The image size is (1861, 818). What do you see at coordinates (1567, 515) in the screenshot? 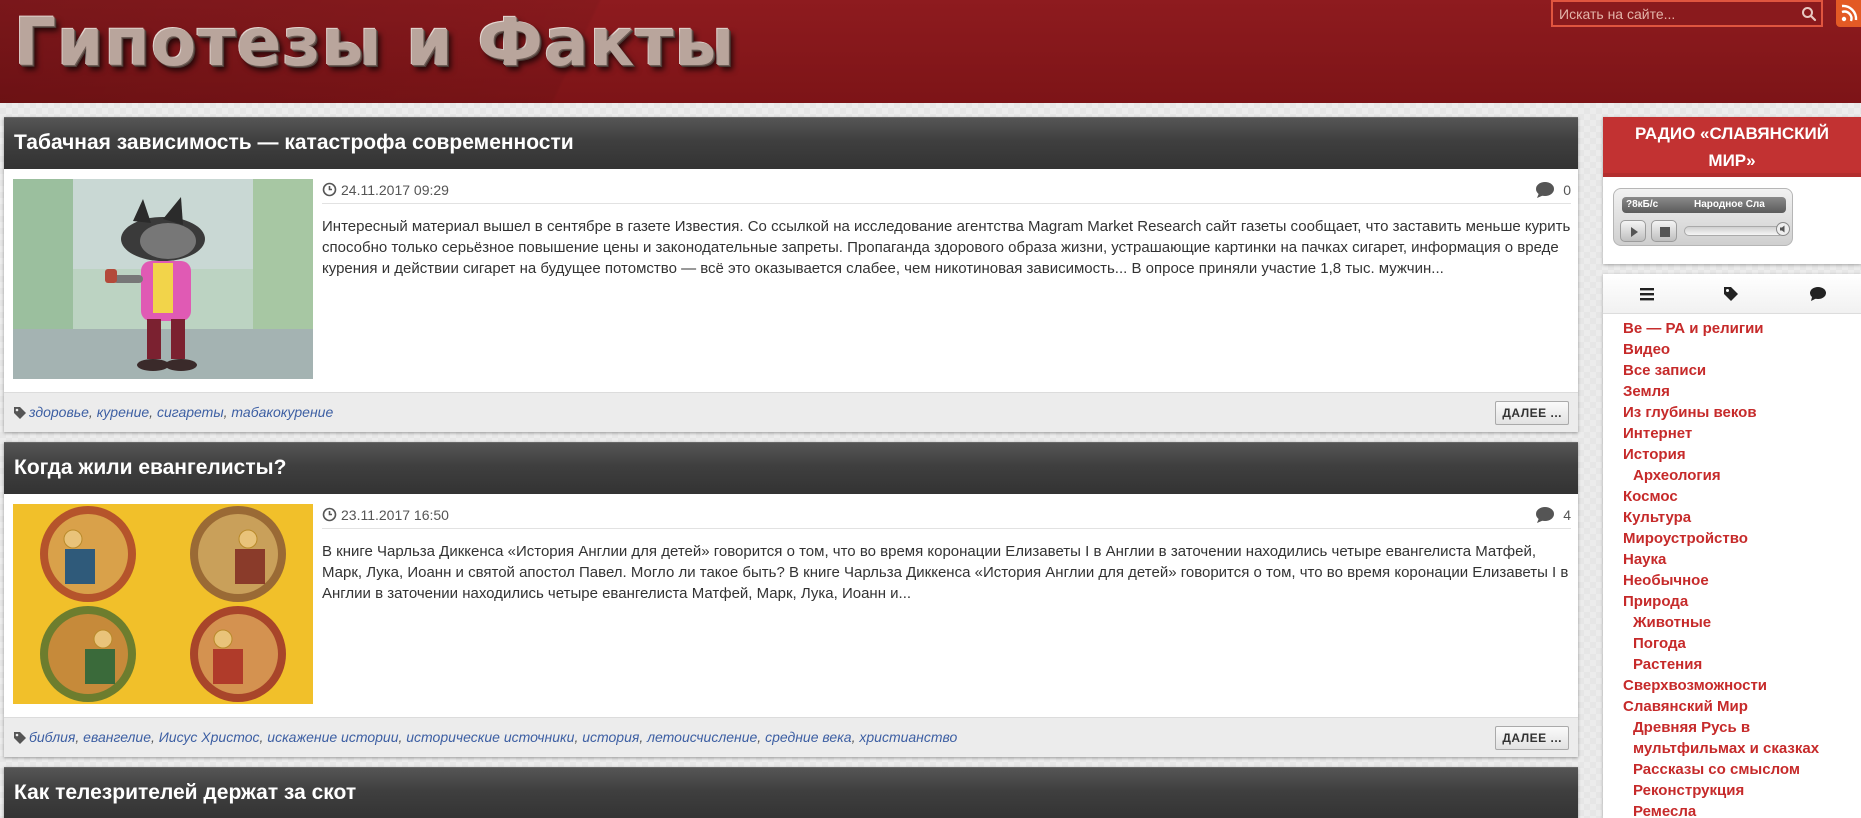
I see `comment-count: 4` at bounding box center [1567, 515].